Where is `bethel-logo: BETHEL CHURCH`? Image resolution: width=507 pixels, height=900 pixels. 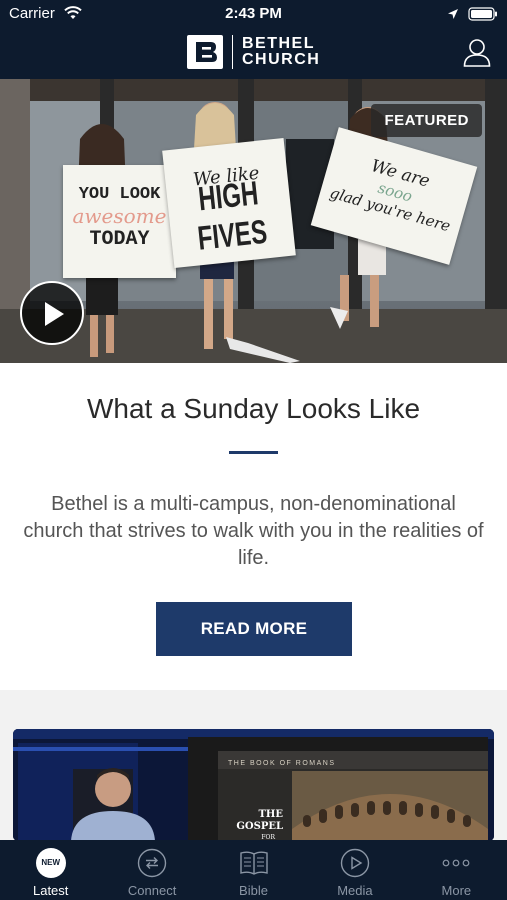
bethel-logo: BETHEL CHURCH is located at coordinates (253, 52).